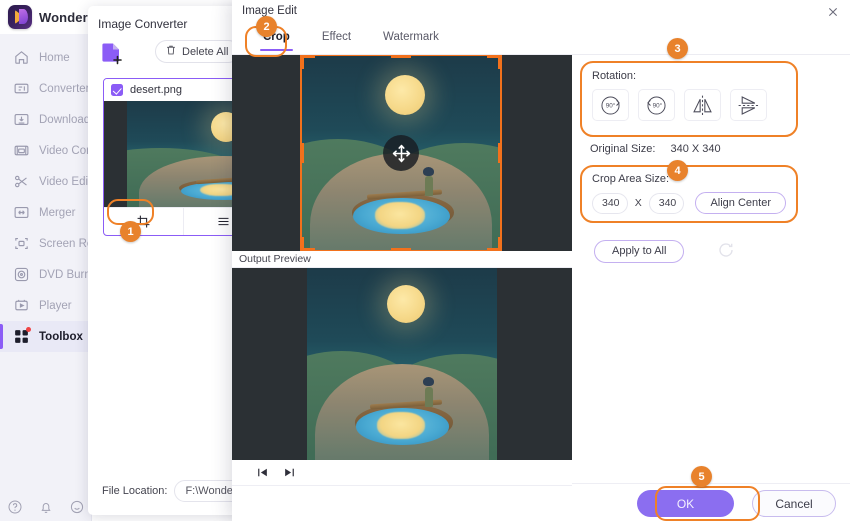 The image size is (850, 521). Describe the element at coordinates (143, 221) in the screenshot. I see `crop-tool` at that location.